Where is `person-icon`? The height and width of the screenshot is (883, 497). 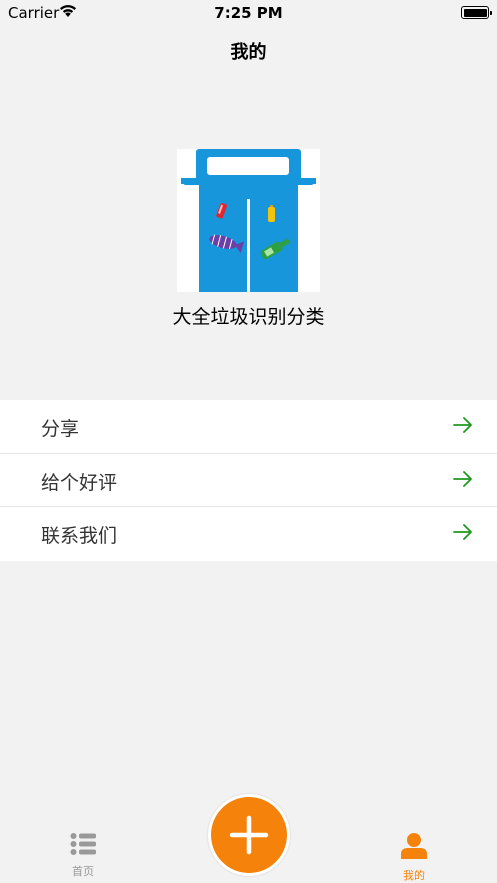
person-icon is located at coordinates (414, 846).